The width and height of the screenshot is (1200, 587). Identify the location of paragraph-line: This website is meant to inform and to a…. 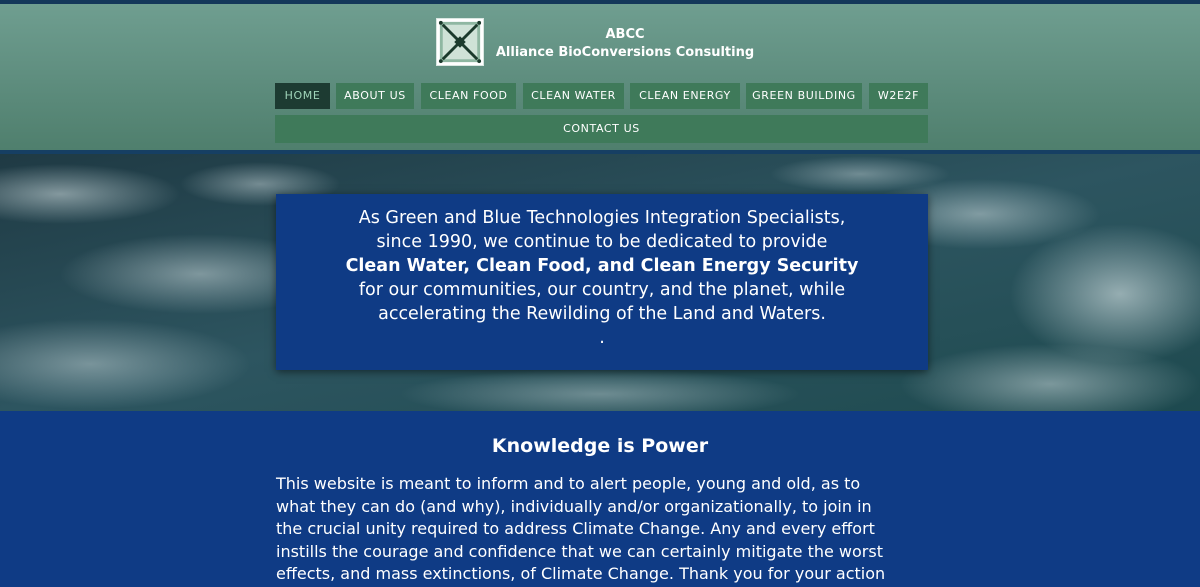
(568, 483).